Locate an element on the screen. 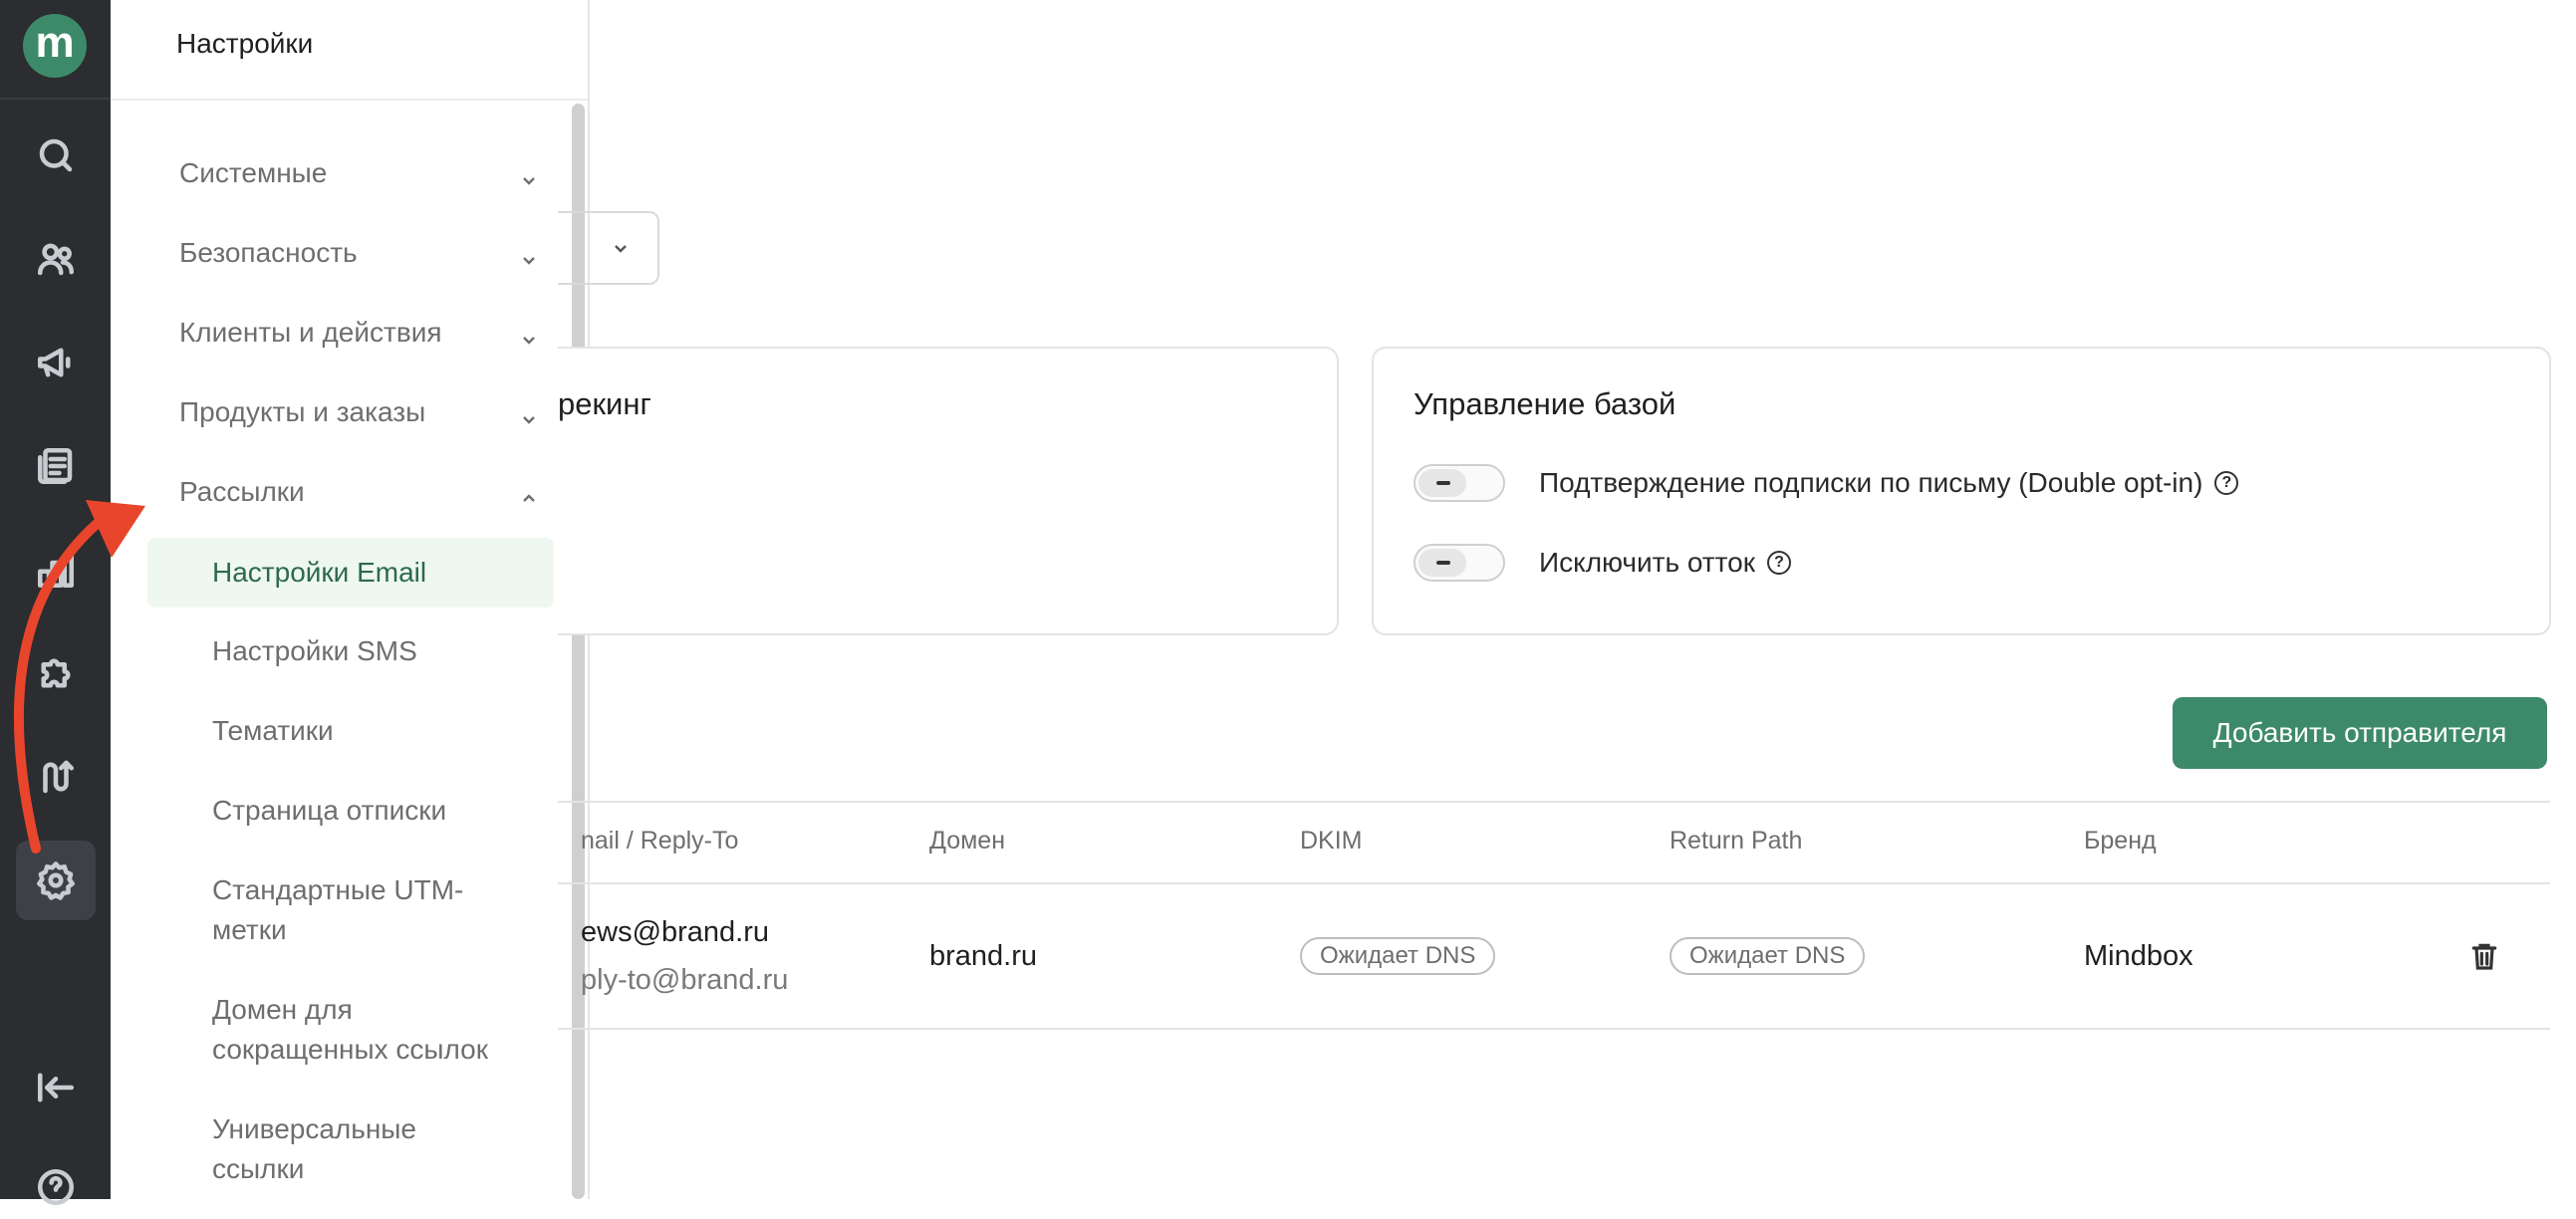 This screenshot has width=2576, height=1219. nav-group-clients: Клиенты и действия is located at coordinates (358, 333).